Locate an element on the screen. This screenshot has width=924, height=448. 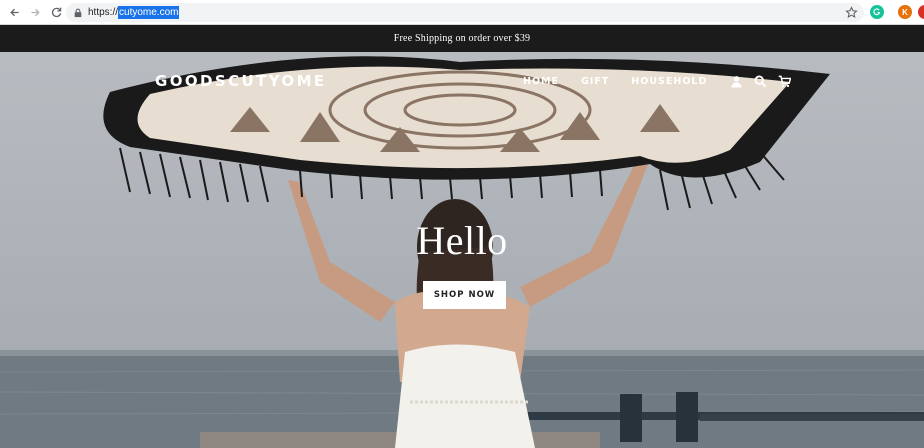
nav-item-home: HOME is located at coordinates (541, 81).